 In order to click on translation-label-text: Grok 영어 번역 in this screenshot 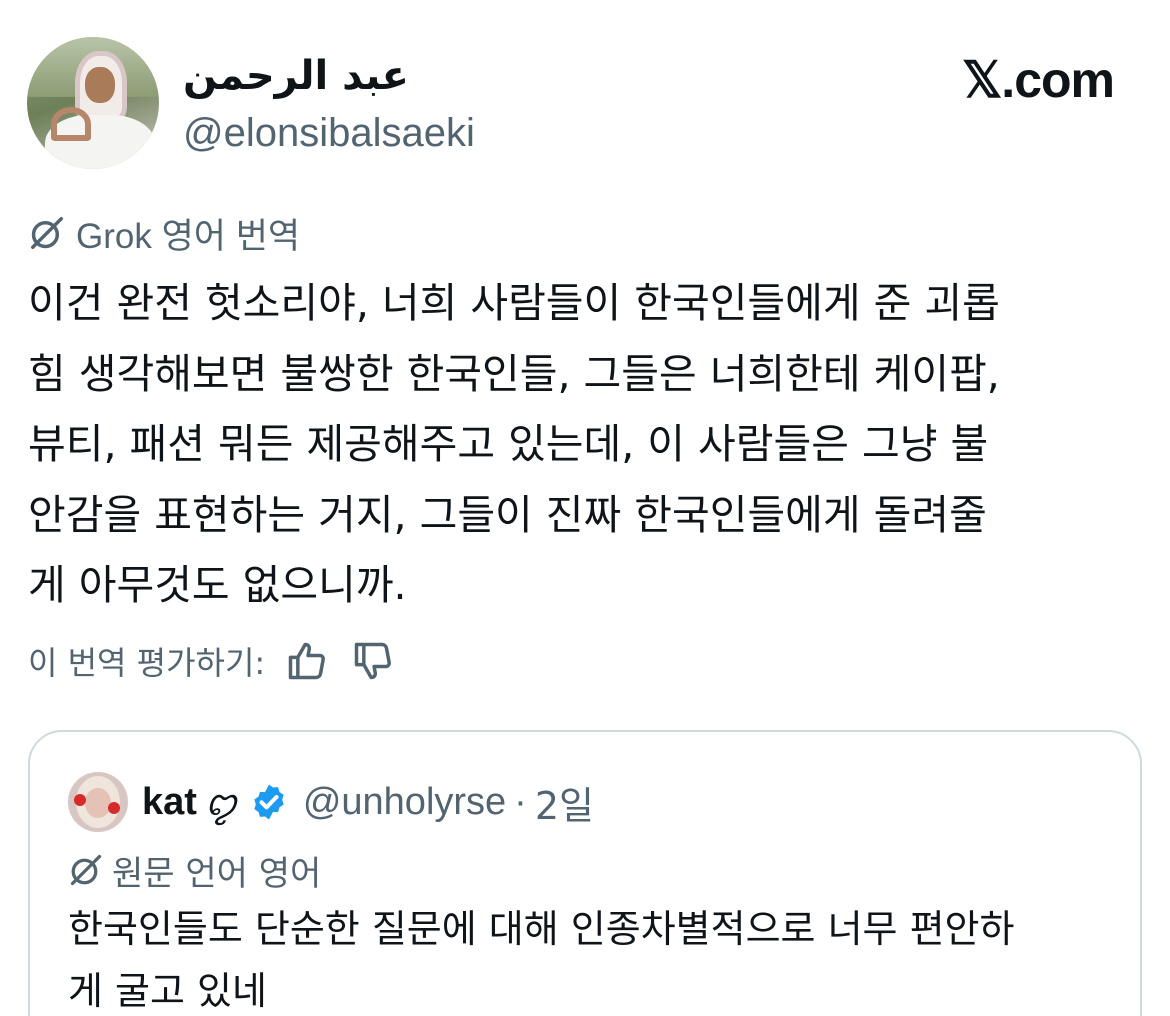, I will do `click(188, 236)`.